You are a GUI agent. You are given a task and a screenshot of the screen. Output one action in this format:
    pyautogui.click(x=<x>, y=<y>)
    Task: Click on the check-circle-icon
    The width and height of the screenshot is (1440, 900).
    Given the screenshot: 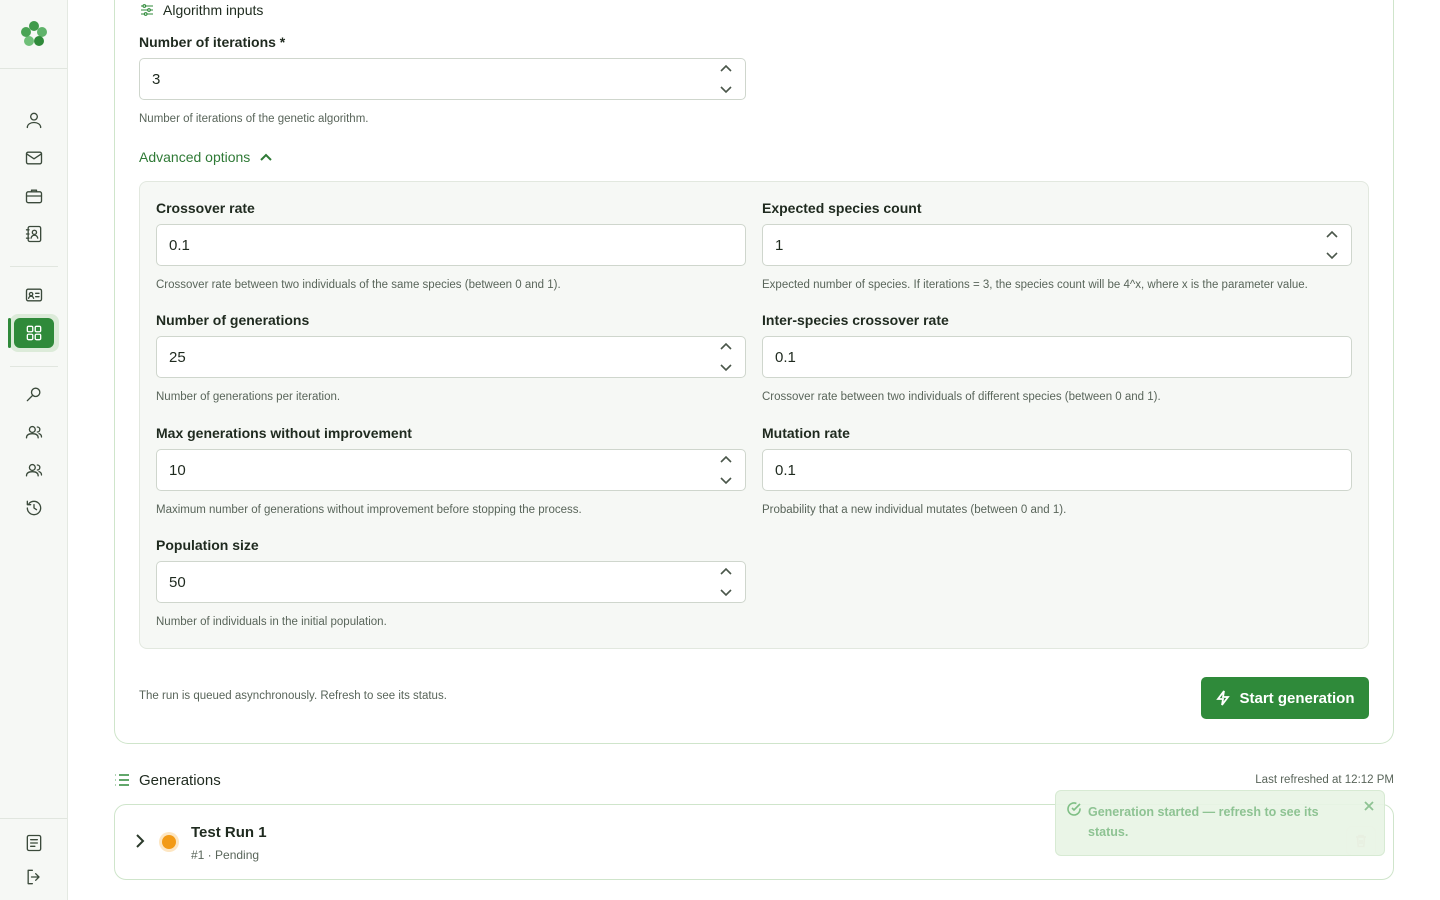 What is the action you would take?
    pyautogui.click(x=1074, y=809)
    